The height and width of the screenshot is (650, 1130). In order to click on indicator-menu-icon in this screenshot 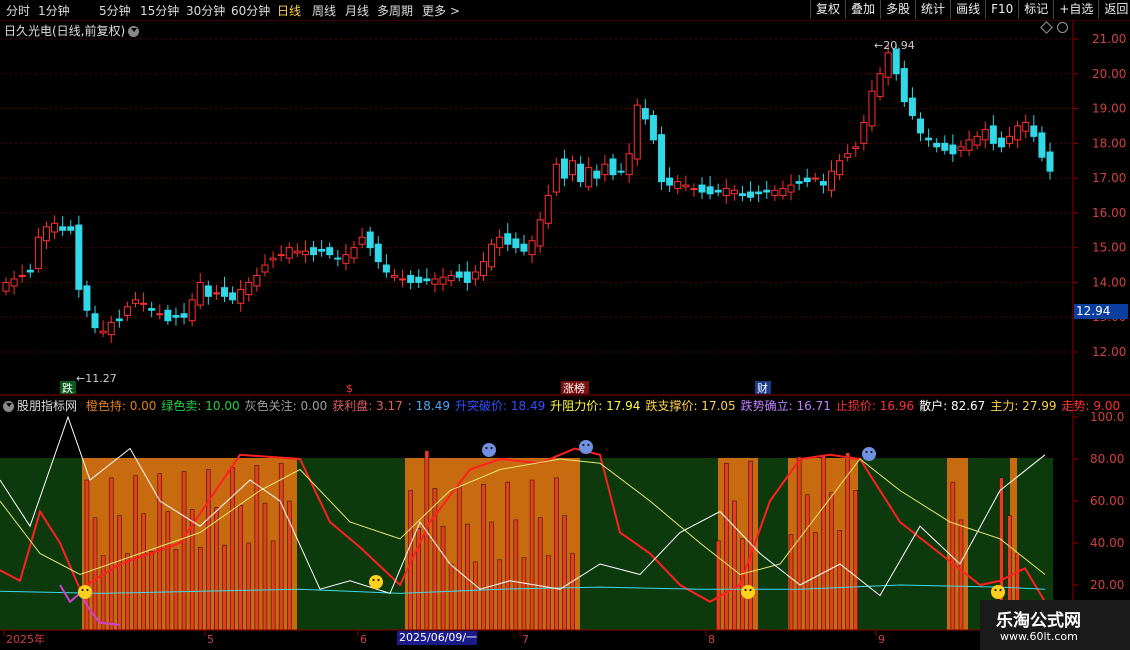, I will do `click(8, 406)`.